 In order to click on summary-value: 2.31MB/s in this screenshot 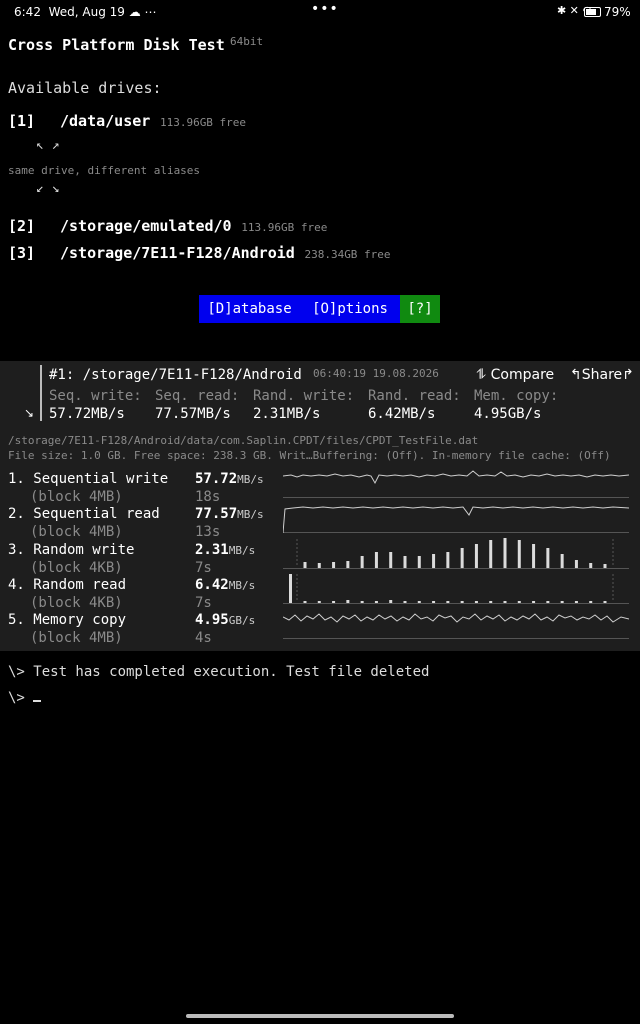, I will do `click(287, 414)`.